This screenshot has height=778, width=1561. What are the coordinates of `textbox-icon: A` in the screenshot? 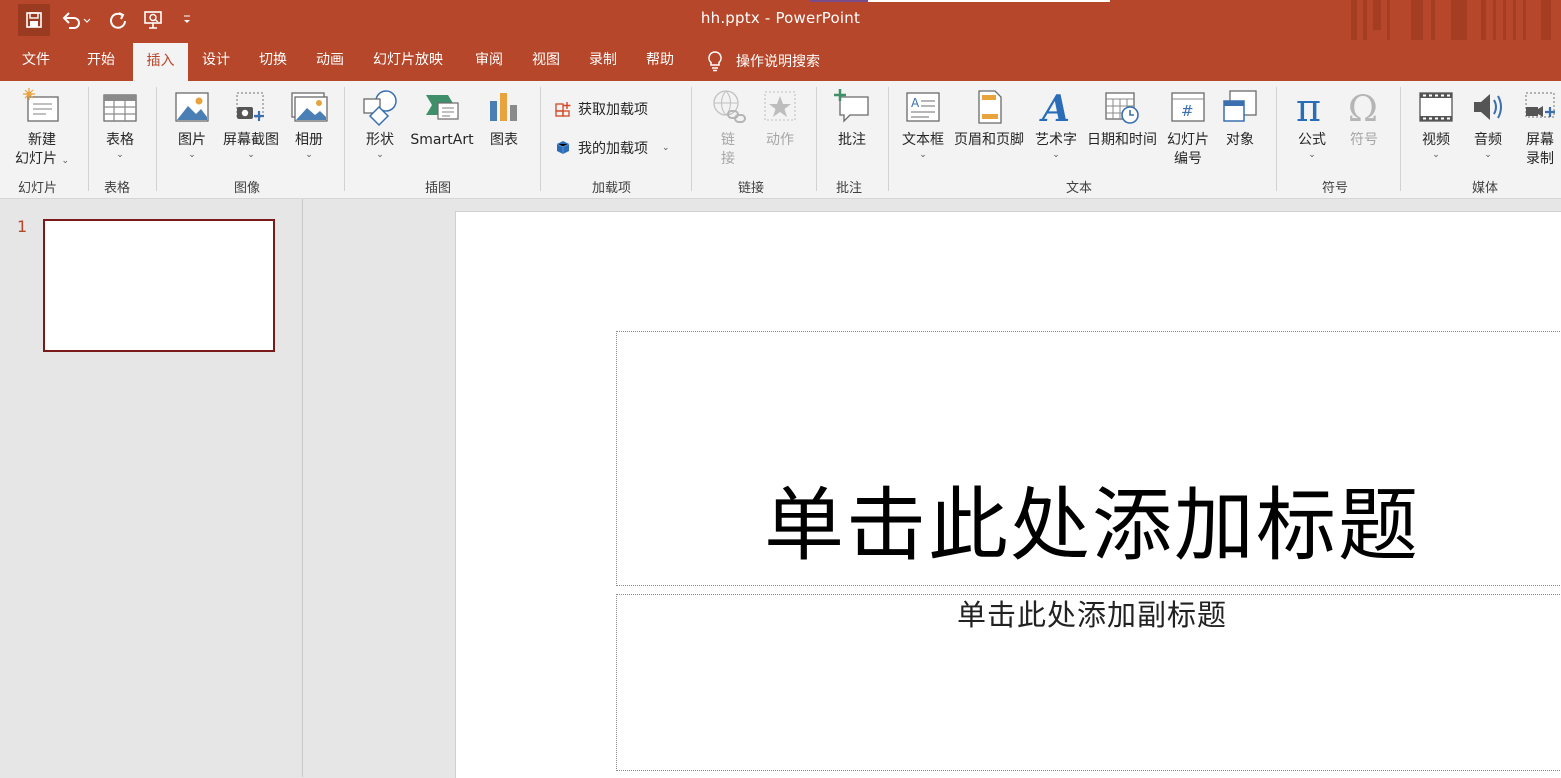 It's located at (923, 107).